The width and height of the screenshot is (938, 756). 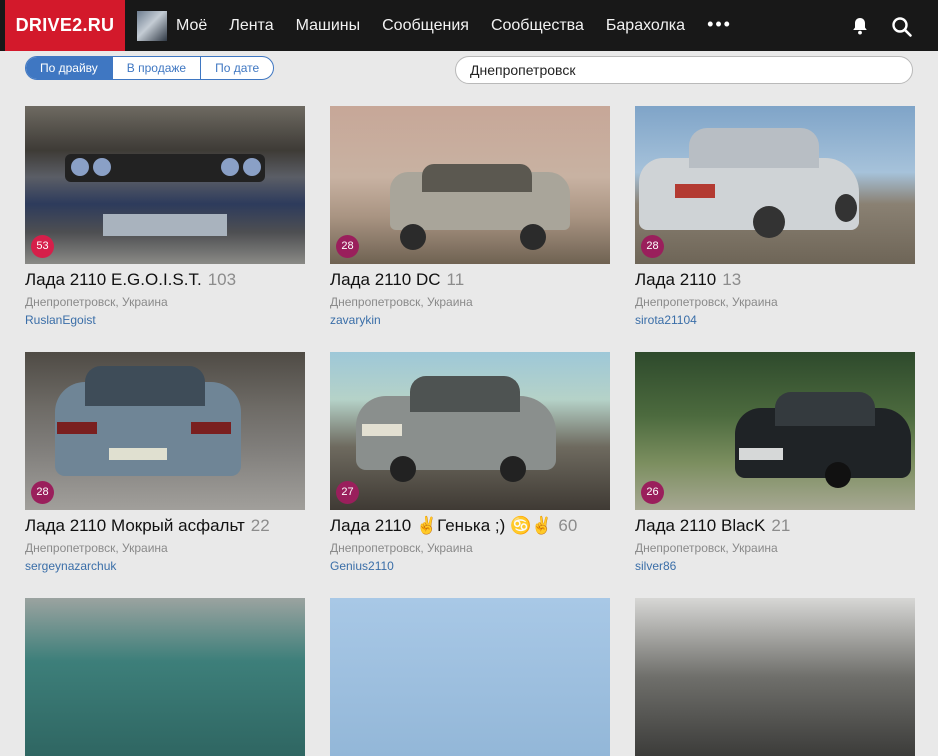 What do you see at coordinates (328, 25) in the screenshot?
I see `nav-item-mashiny: Машины` at bounding box center [328, 25].